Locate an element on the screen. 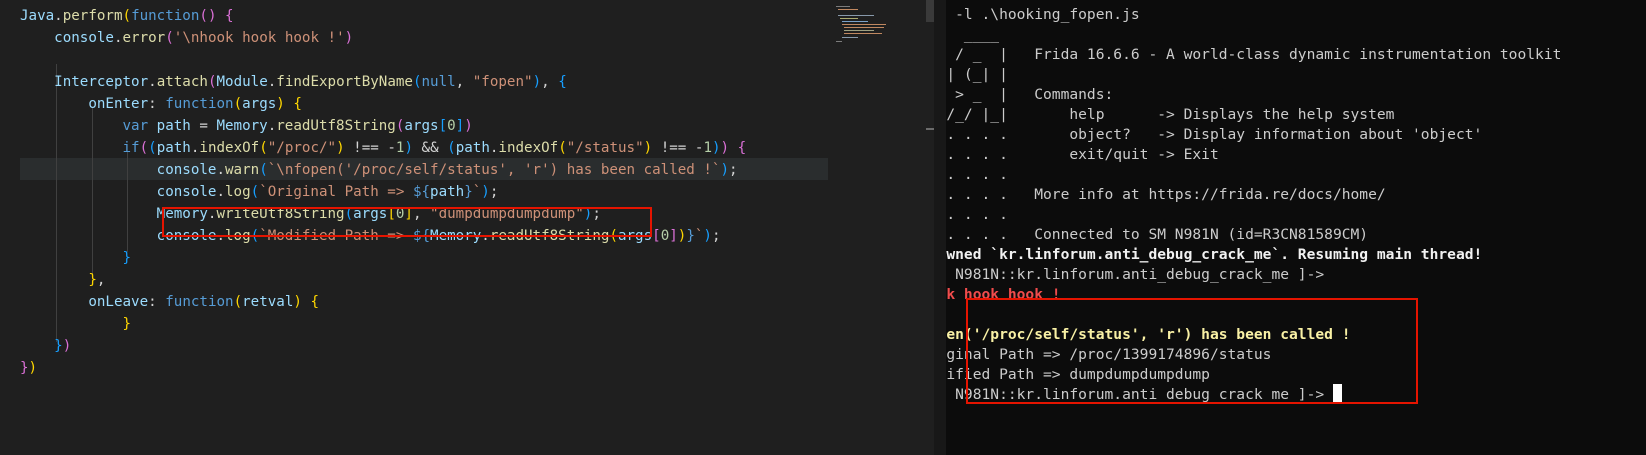 The image size is (1646, 455). code-line: onLeave: function(retval) { is located at coordinates (169, 302).